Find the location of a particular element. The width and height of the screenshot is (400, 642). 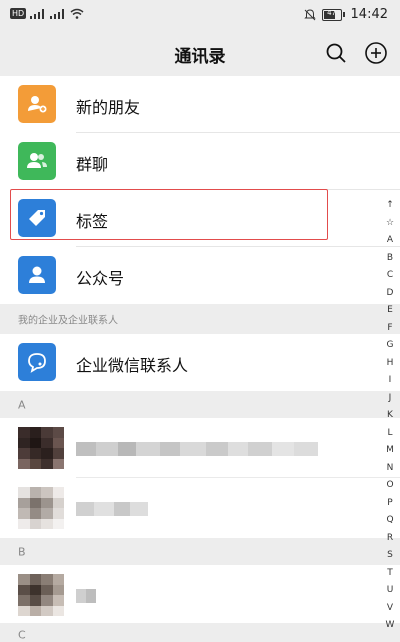

index-letter: B is located at coordinates (390, 259).